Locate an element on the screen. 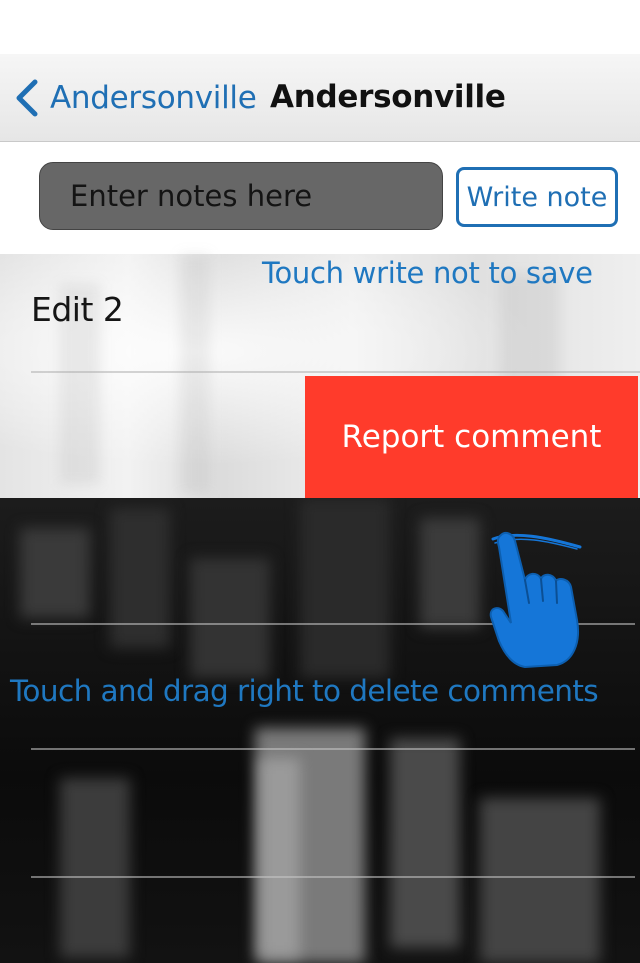 This screenshot has width=640, height=963. write-hint-annotation: Touch write not to save is located at coordinates (427, 273).